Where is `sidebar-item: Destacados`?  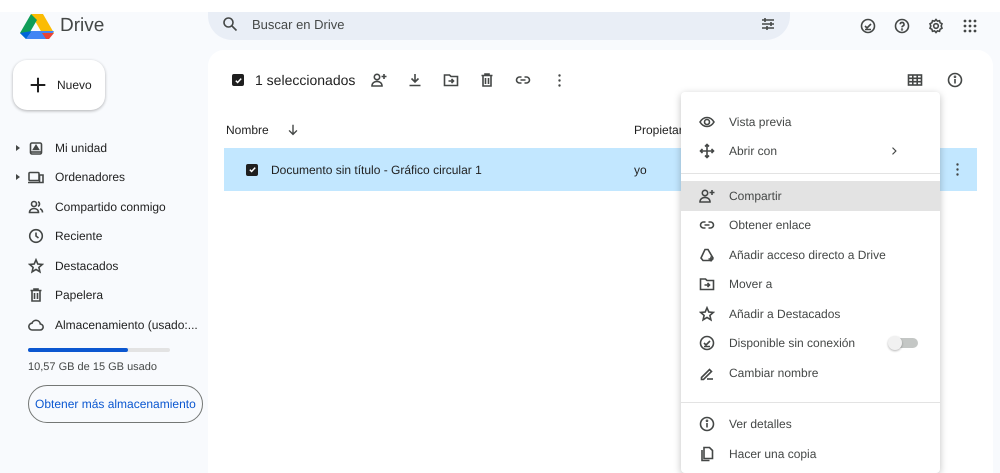
sidebar-item: Destacados is located at coordinates (105, 265).